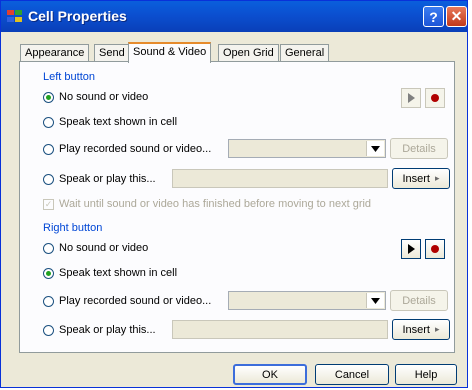 The width and height of the screenshot is (472, 390). Describe the element at coordinates (110, 122) in the screenshot. I see `left-radio-speak-text: Speak text shown in cell` at that location.